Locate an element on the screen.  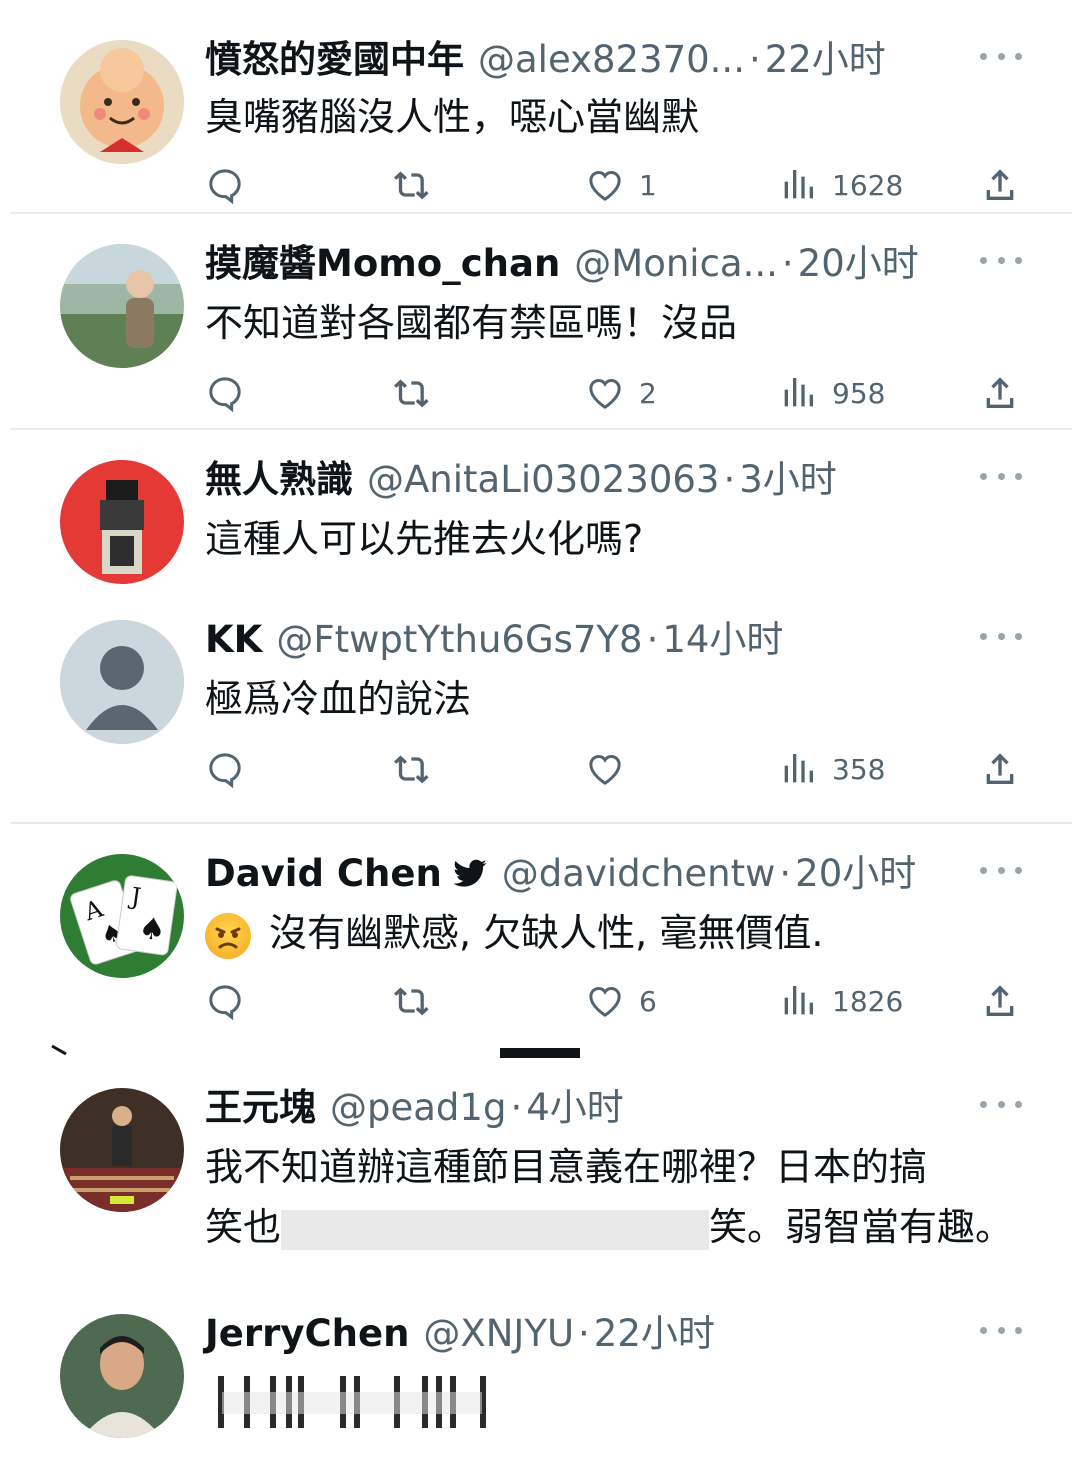
user-handle: @davidchentw is located at coordinates (639, 874).